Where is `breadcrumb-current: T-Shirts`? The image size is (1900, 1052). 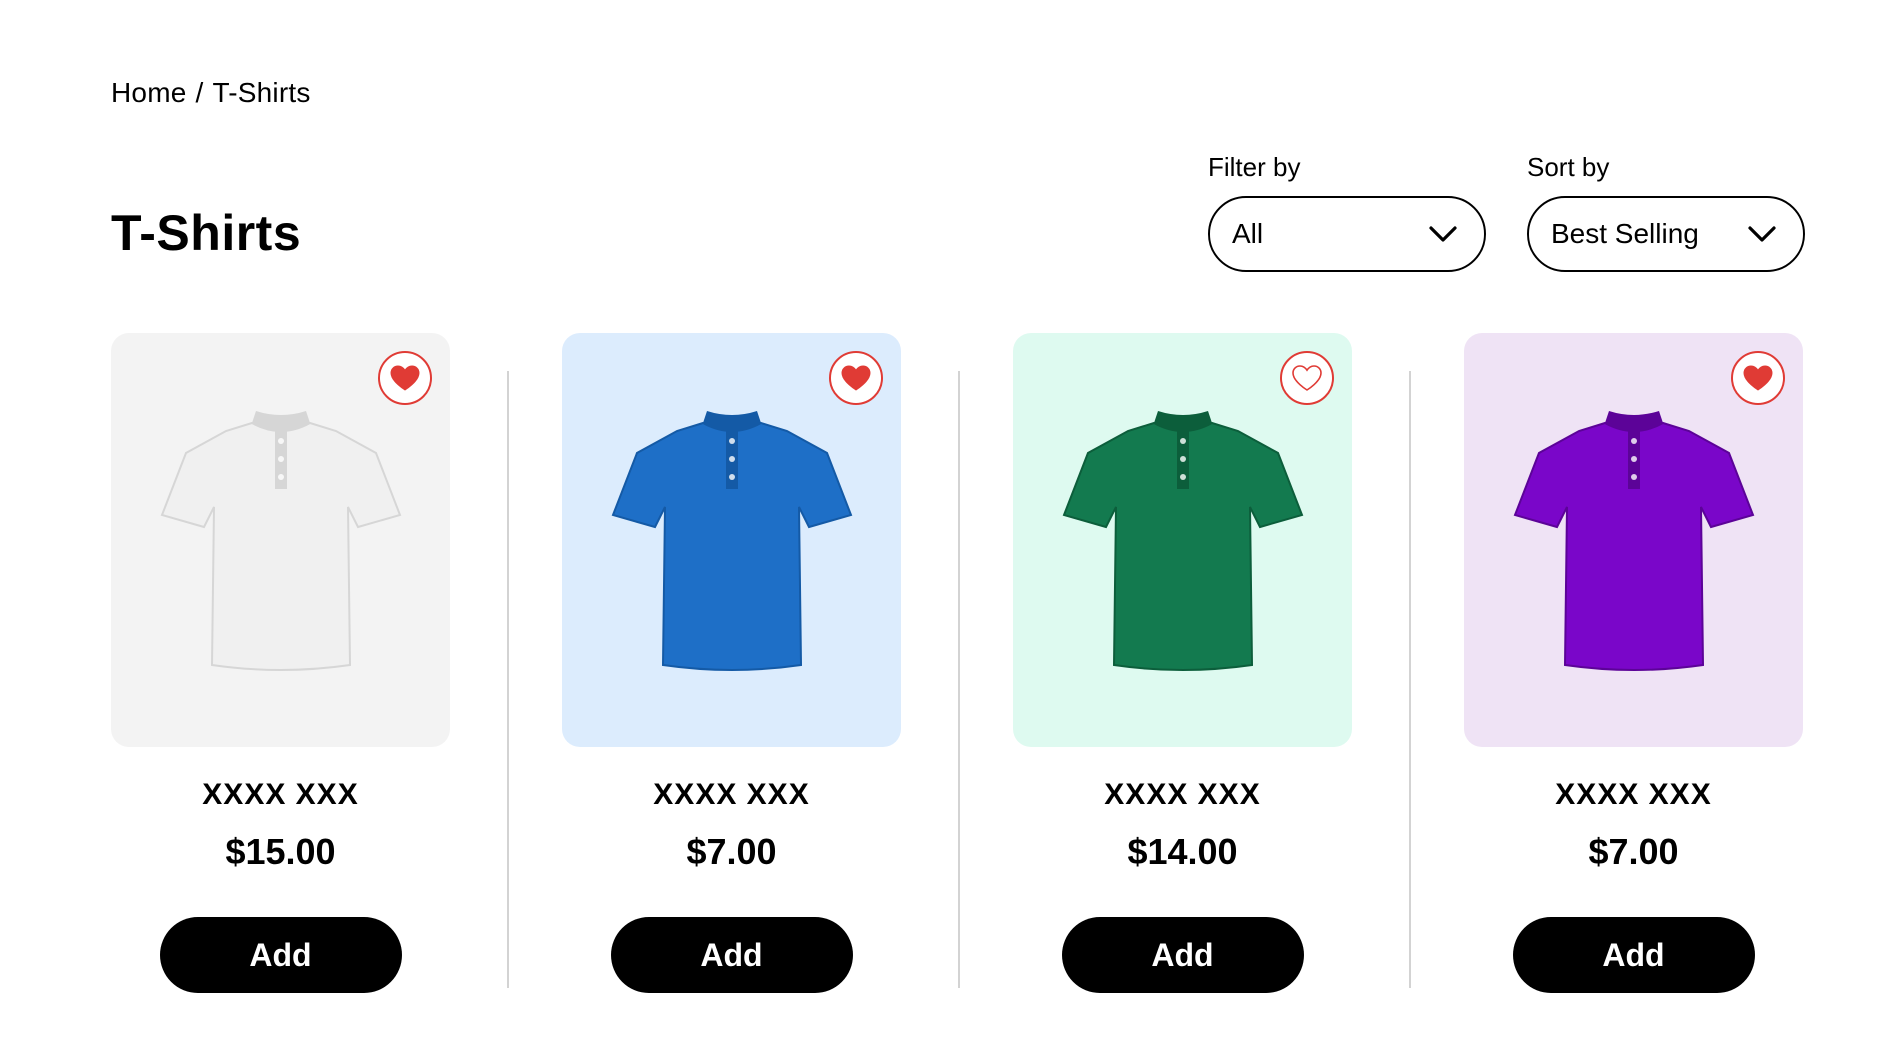
breadcrumb-current: T-Shirts is located at coordinates (261, 92).